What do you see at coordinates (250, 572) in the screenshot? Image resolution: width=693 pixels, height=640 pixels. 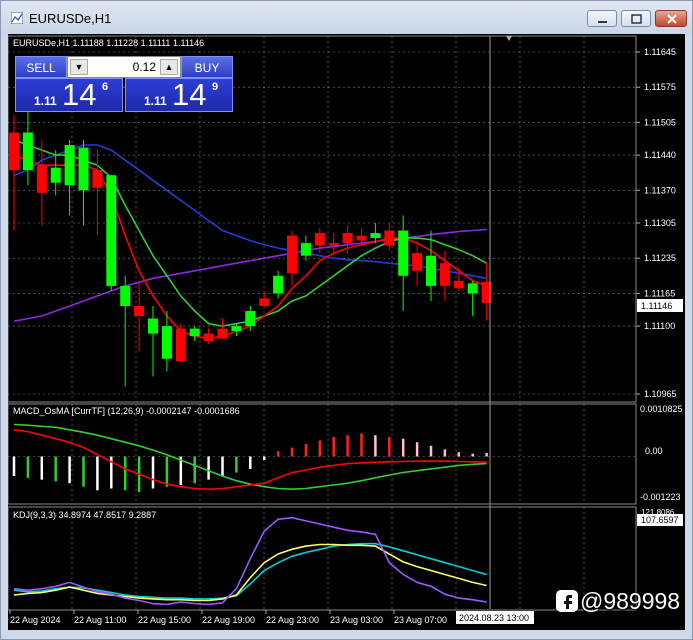 I see `kdj-d-line` at bounding box center [250, 572].